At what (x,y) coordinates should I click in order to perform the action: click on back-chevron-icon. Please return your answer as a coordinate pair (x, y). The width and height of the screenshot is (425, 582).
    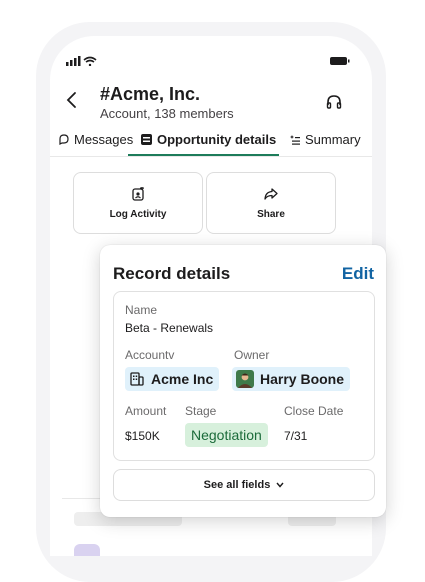
    Looking at the image, I should click on (72, 100).